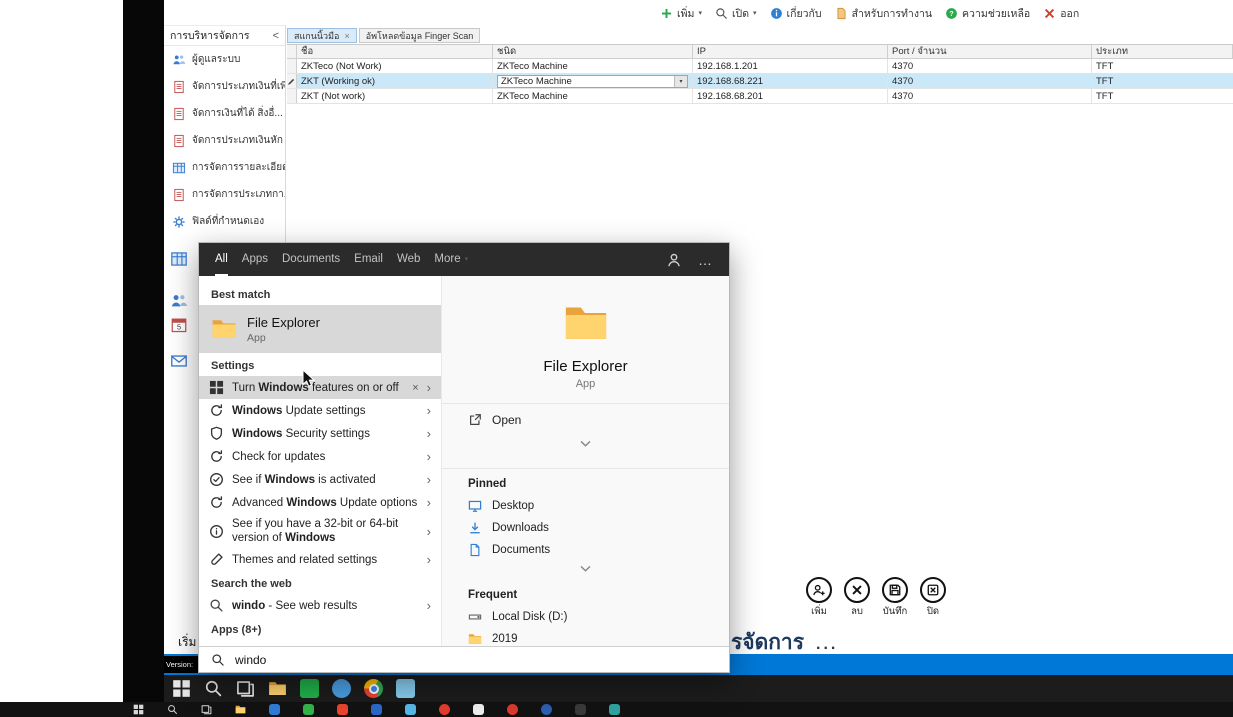  Describe the element at coordinates (478, 709) in the screenshot. I see `app-white-button` at that location.